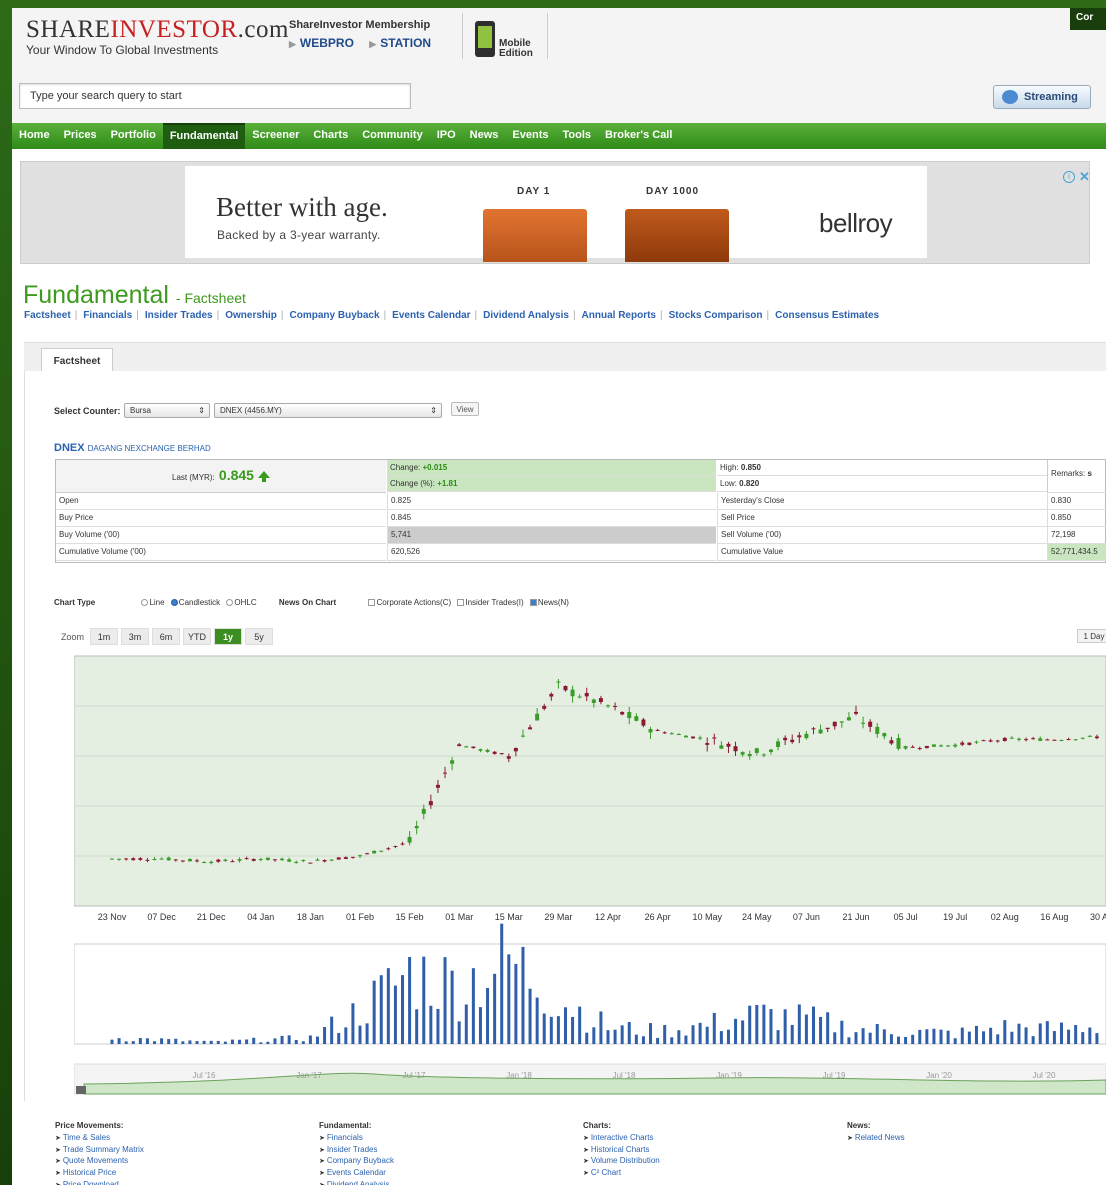 This screenshot has width=1106, height=1185. What do you see at coordinates (179, 315) in the screenshot?
I see `subnav-insider-trades: Insider Trades` at bounding box center [179, 315].